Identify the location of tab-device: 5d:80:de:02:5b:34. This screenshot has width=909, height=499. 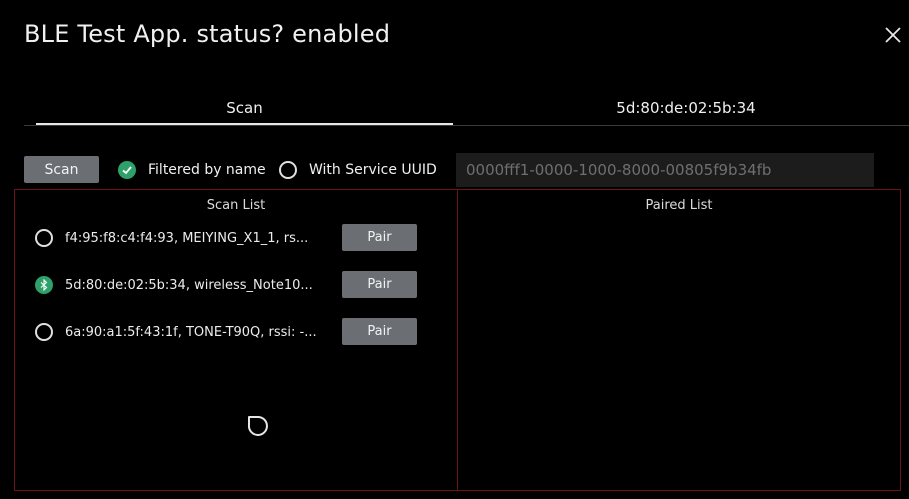
(681, 108).